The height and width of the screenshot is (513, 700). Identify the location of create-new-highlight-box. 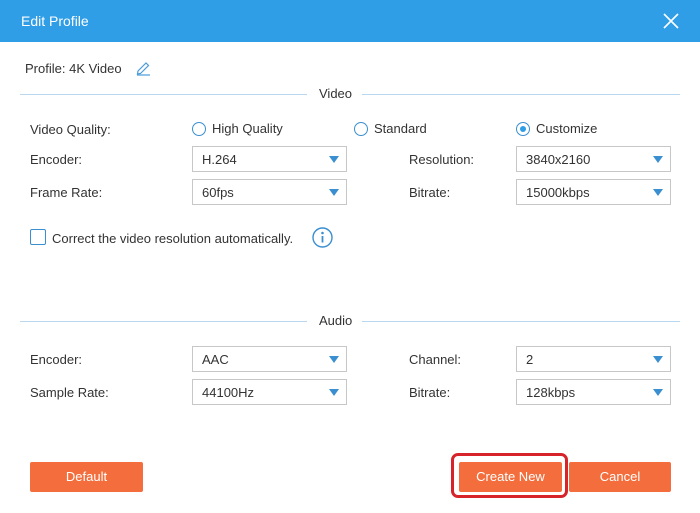
(509, 475).